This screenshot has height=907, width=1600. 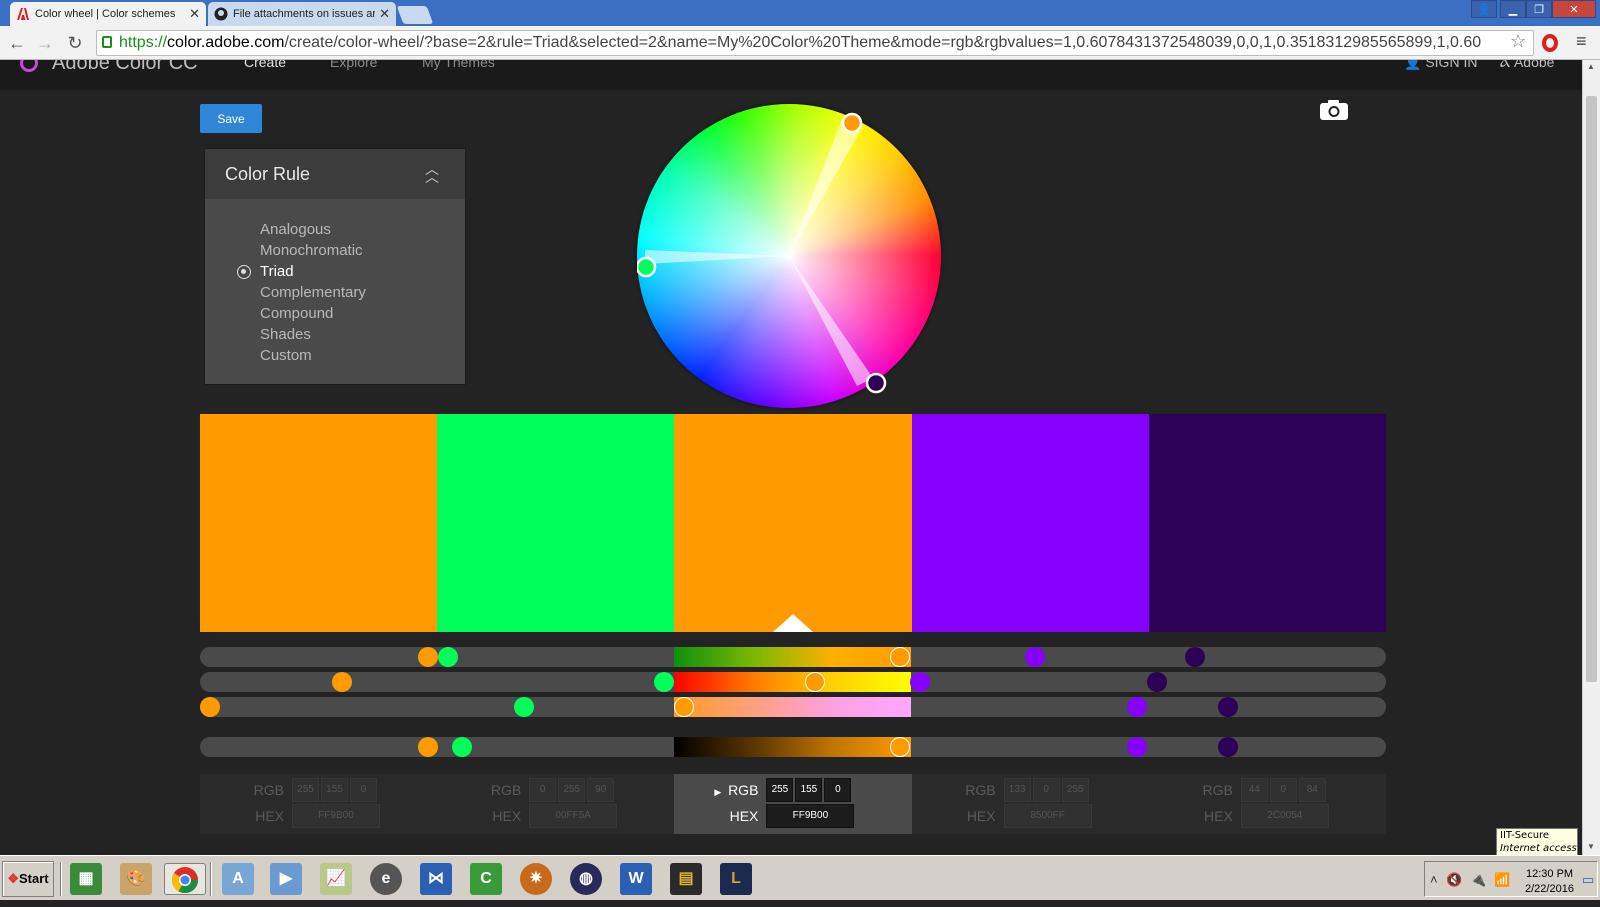 I want to click on rule-option-triad: Triad, so click(x=351, y=271).